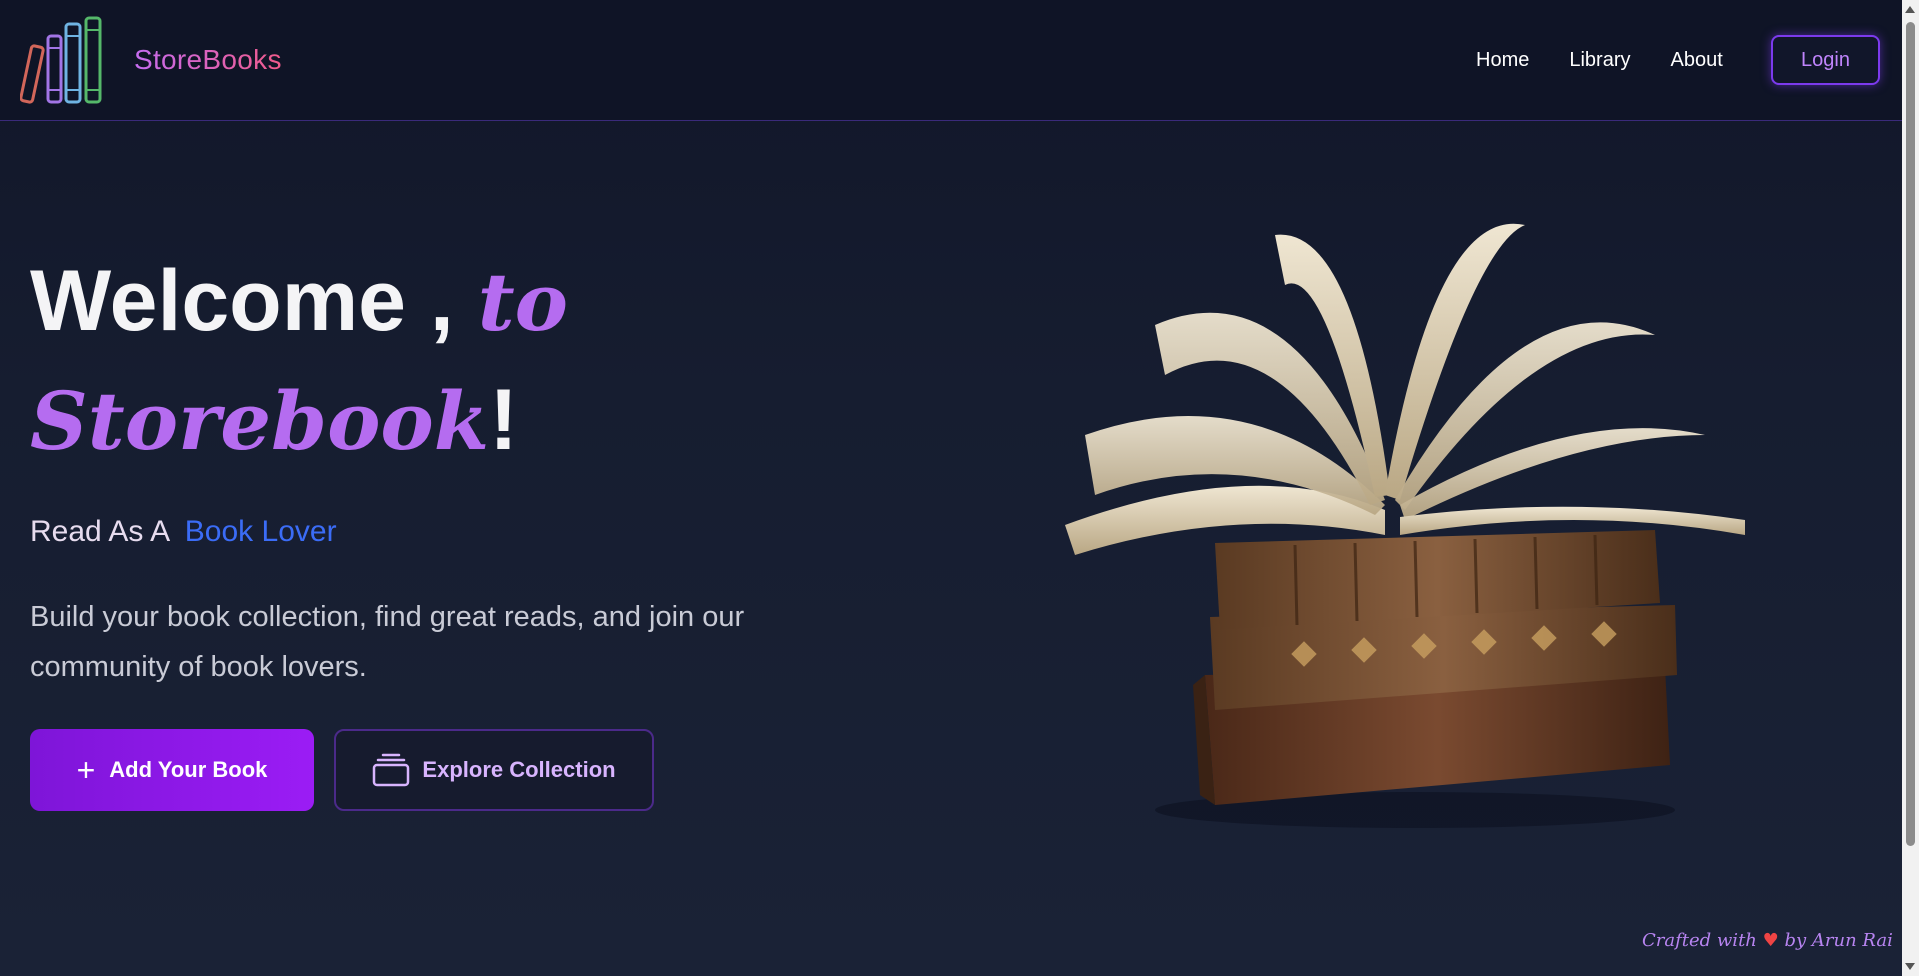  I want to click on explore-collection-label: Explore Collection, so click(519, 769).